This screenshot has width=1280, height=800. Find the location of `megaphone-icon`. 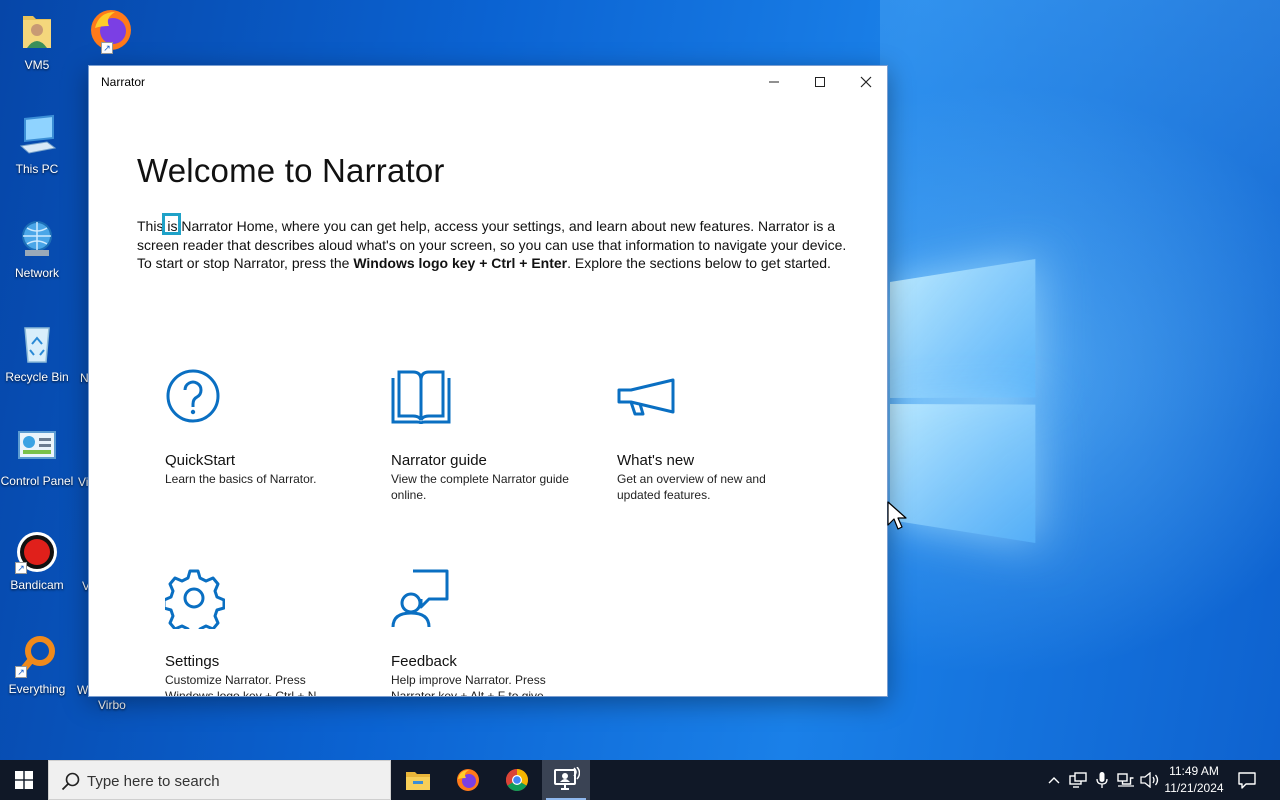

megaphone-icon is located at coordinates (647, 398).